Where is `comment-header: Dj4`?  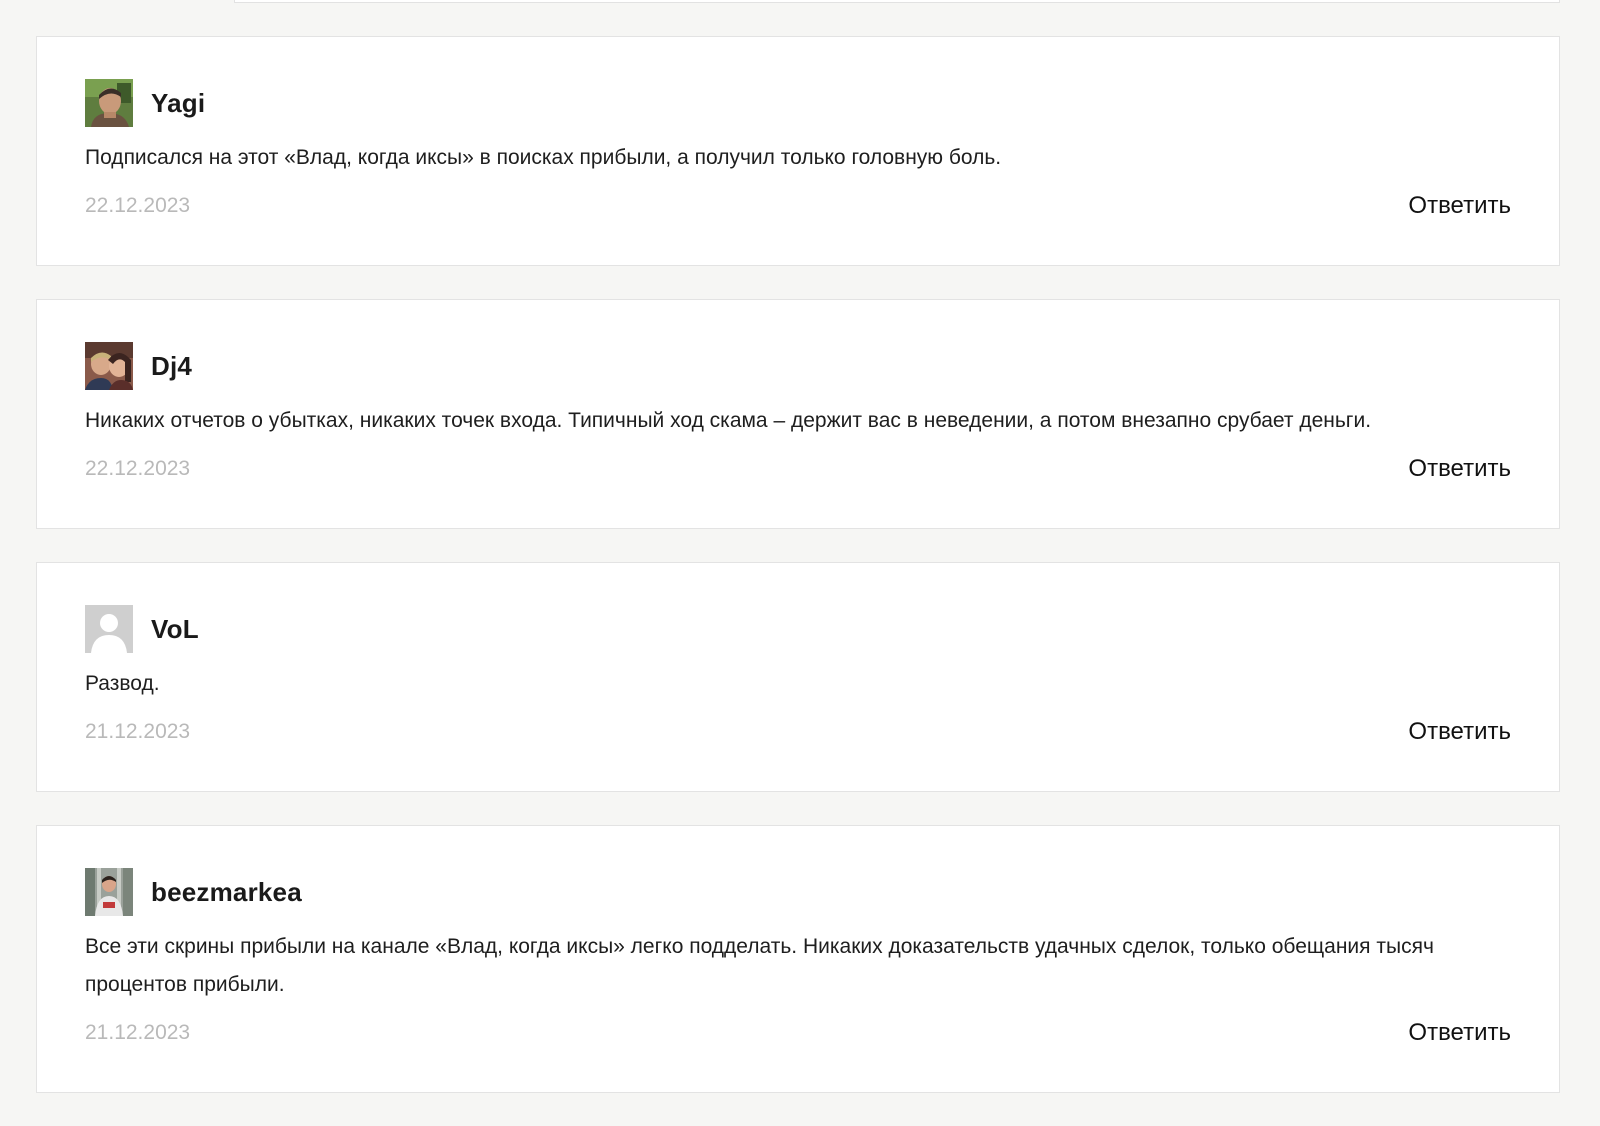 comment-header: Dj4 is located at coordinates (798, 366).